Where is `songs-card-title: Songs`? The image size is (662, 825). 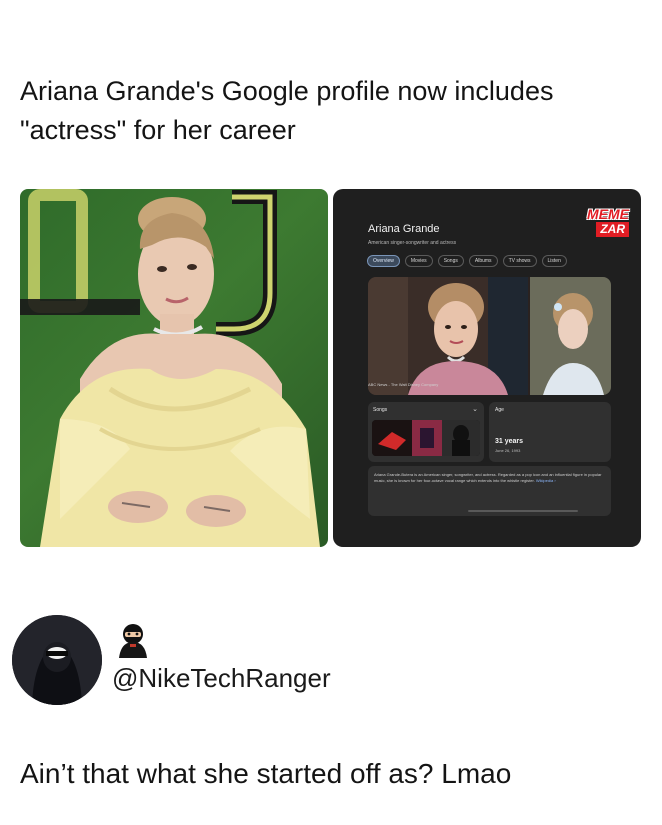
songs-card-title: Songs is located at coordinates (380, 410).